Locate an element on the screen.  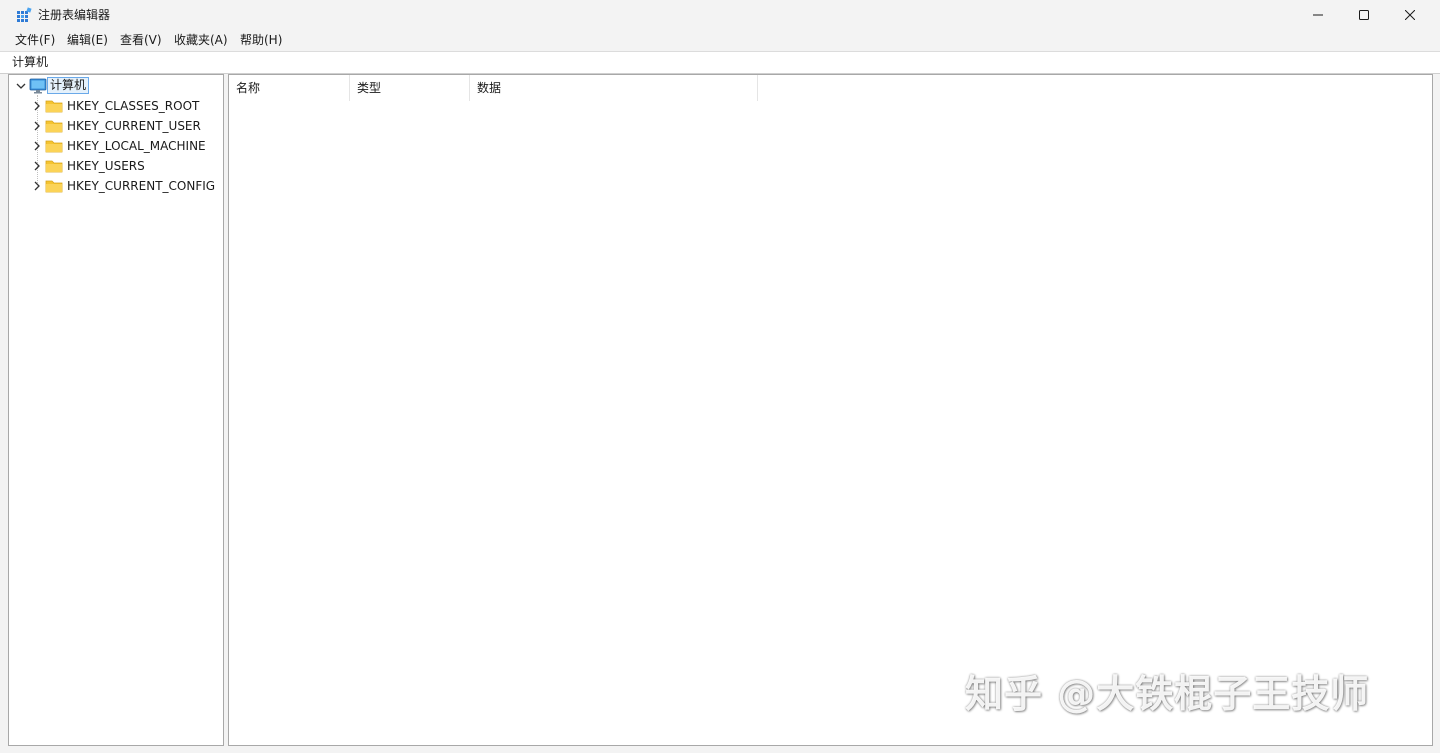
tree-node-label: HKEY_LOCAL_MACHINE is located at coordinates (136, 146).